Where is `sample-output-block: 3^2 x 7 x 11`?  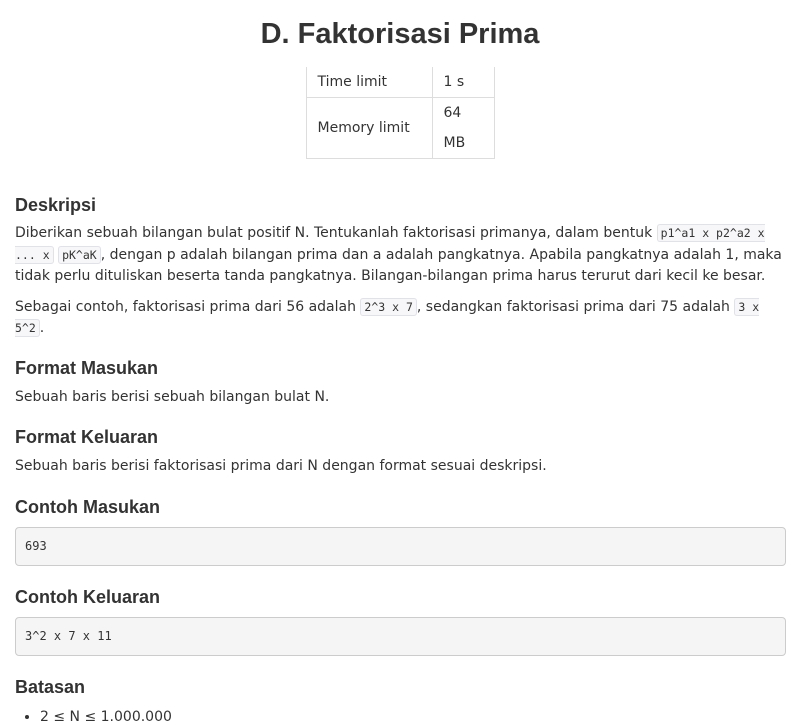 sample-output-block: 3^2 x 7 x 11 is located at coordinates (400, 636).